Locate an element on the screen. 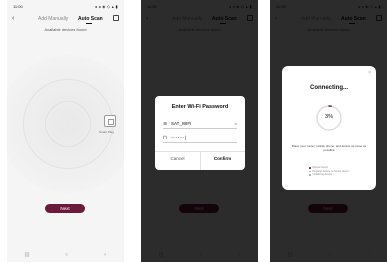  confirm-button: Confirm is located at coordinates (222, 158).